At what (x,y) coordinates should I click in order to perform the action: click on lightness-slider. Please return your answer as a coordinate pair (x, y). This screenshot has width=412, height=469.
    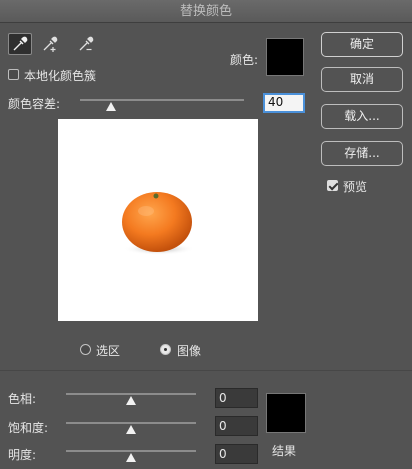
    Looking at the image, I should click on (131, 451).